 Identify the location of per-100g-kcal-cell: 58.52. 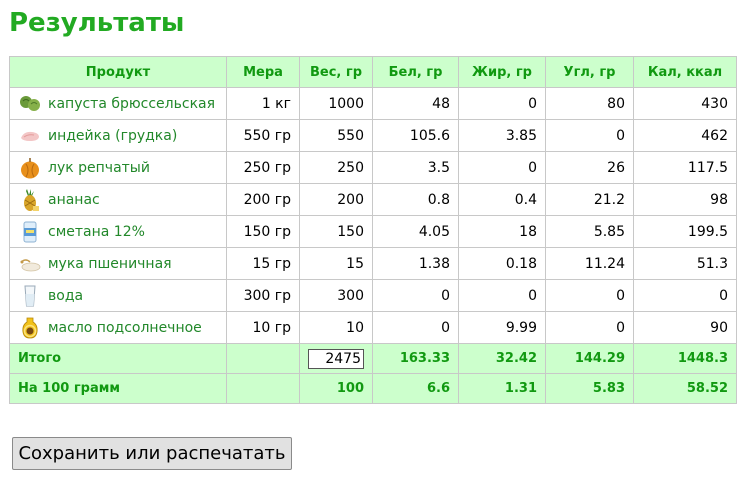
(685, 388).